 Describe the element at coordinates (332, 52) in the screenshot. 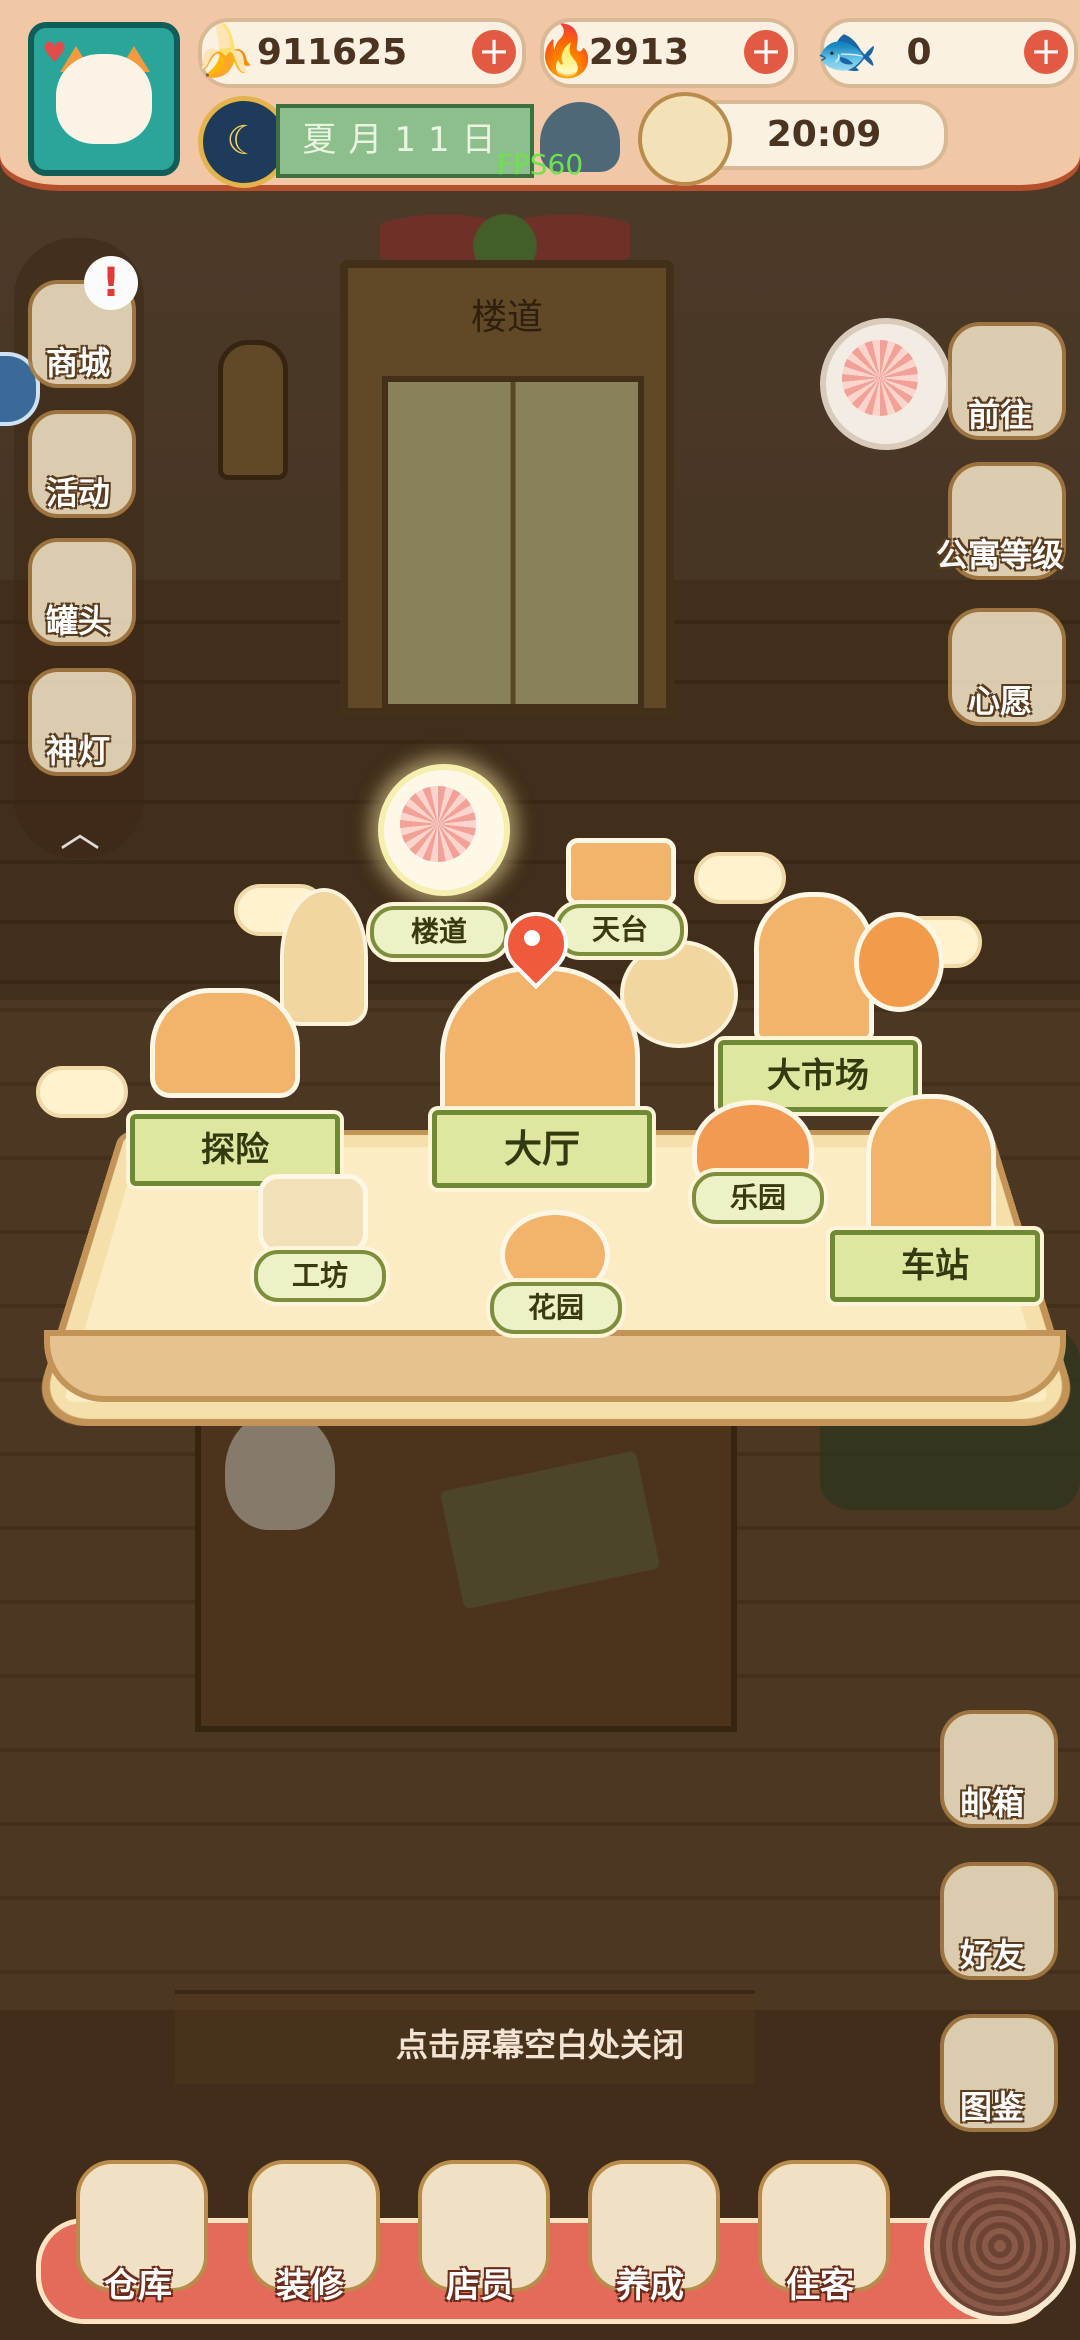

I see `banana-amount: 911625` at that location.